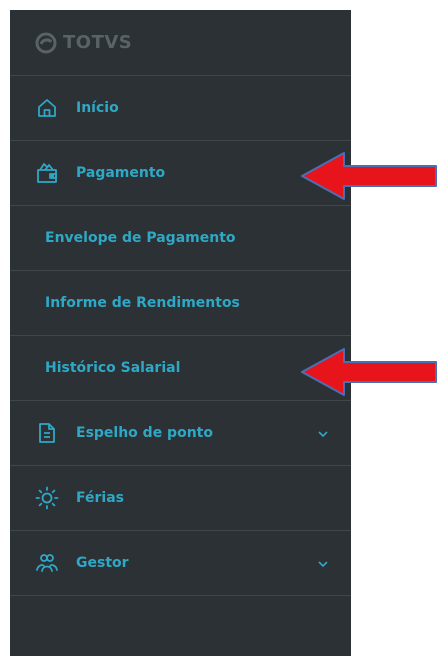 The width and height of the screenshot is (439, 661). What do you see at coordinates (47, 173) in the screenshot?
I see `wallet-icon` at bounding box center [47, 173].